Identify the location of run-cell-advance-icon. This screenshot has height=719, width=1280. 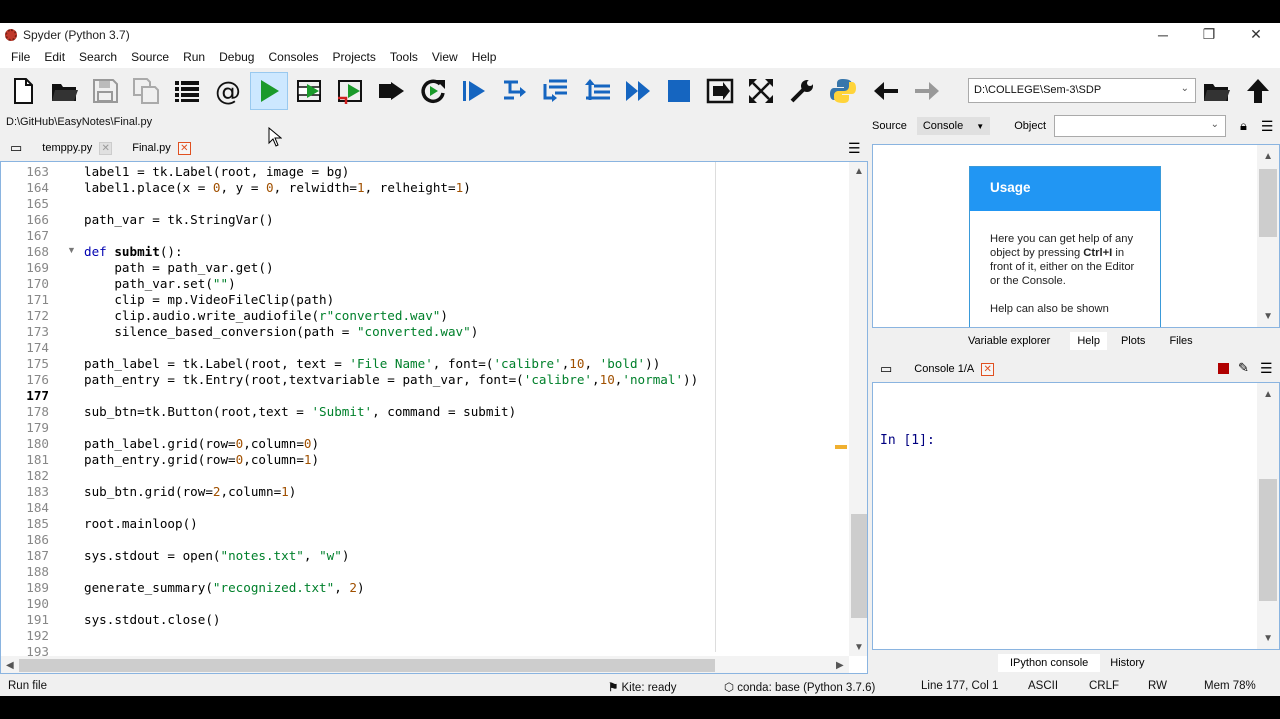
(351, 91).